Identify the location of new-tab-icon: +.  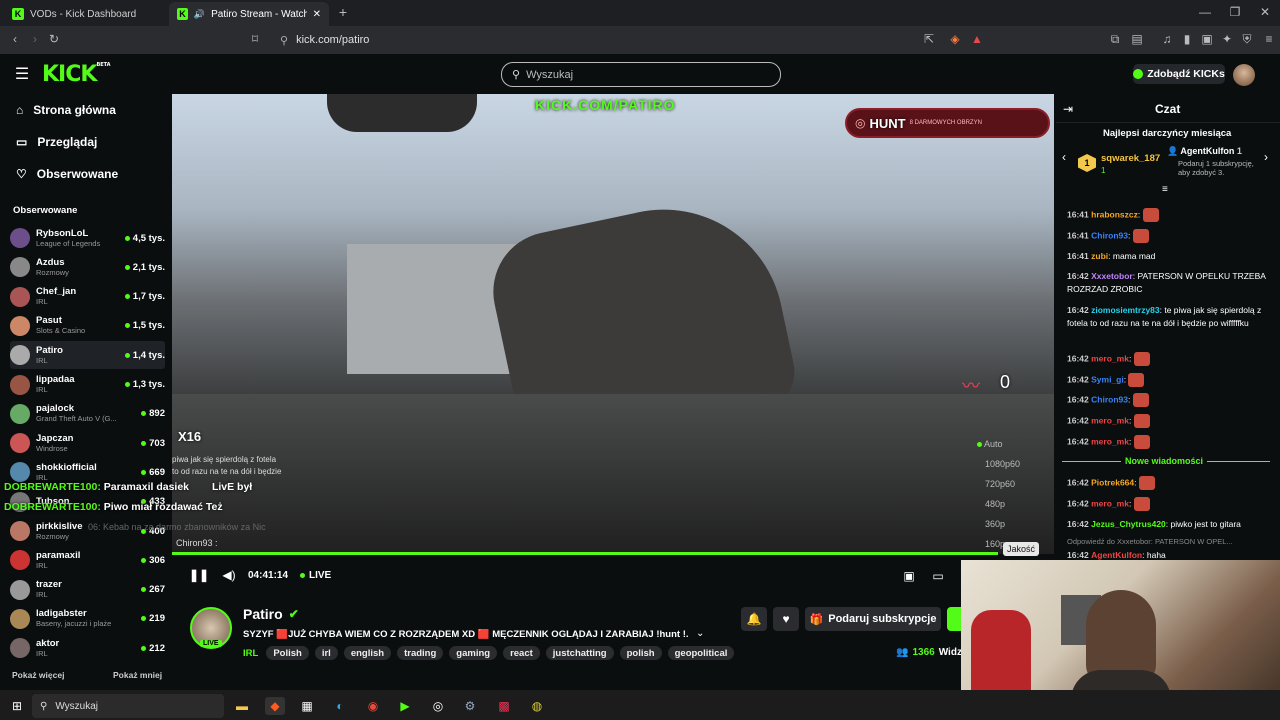
(343, 12).